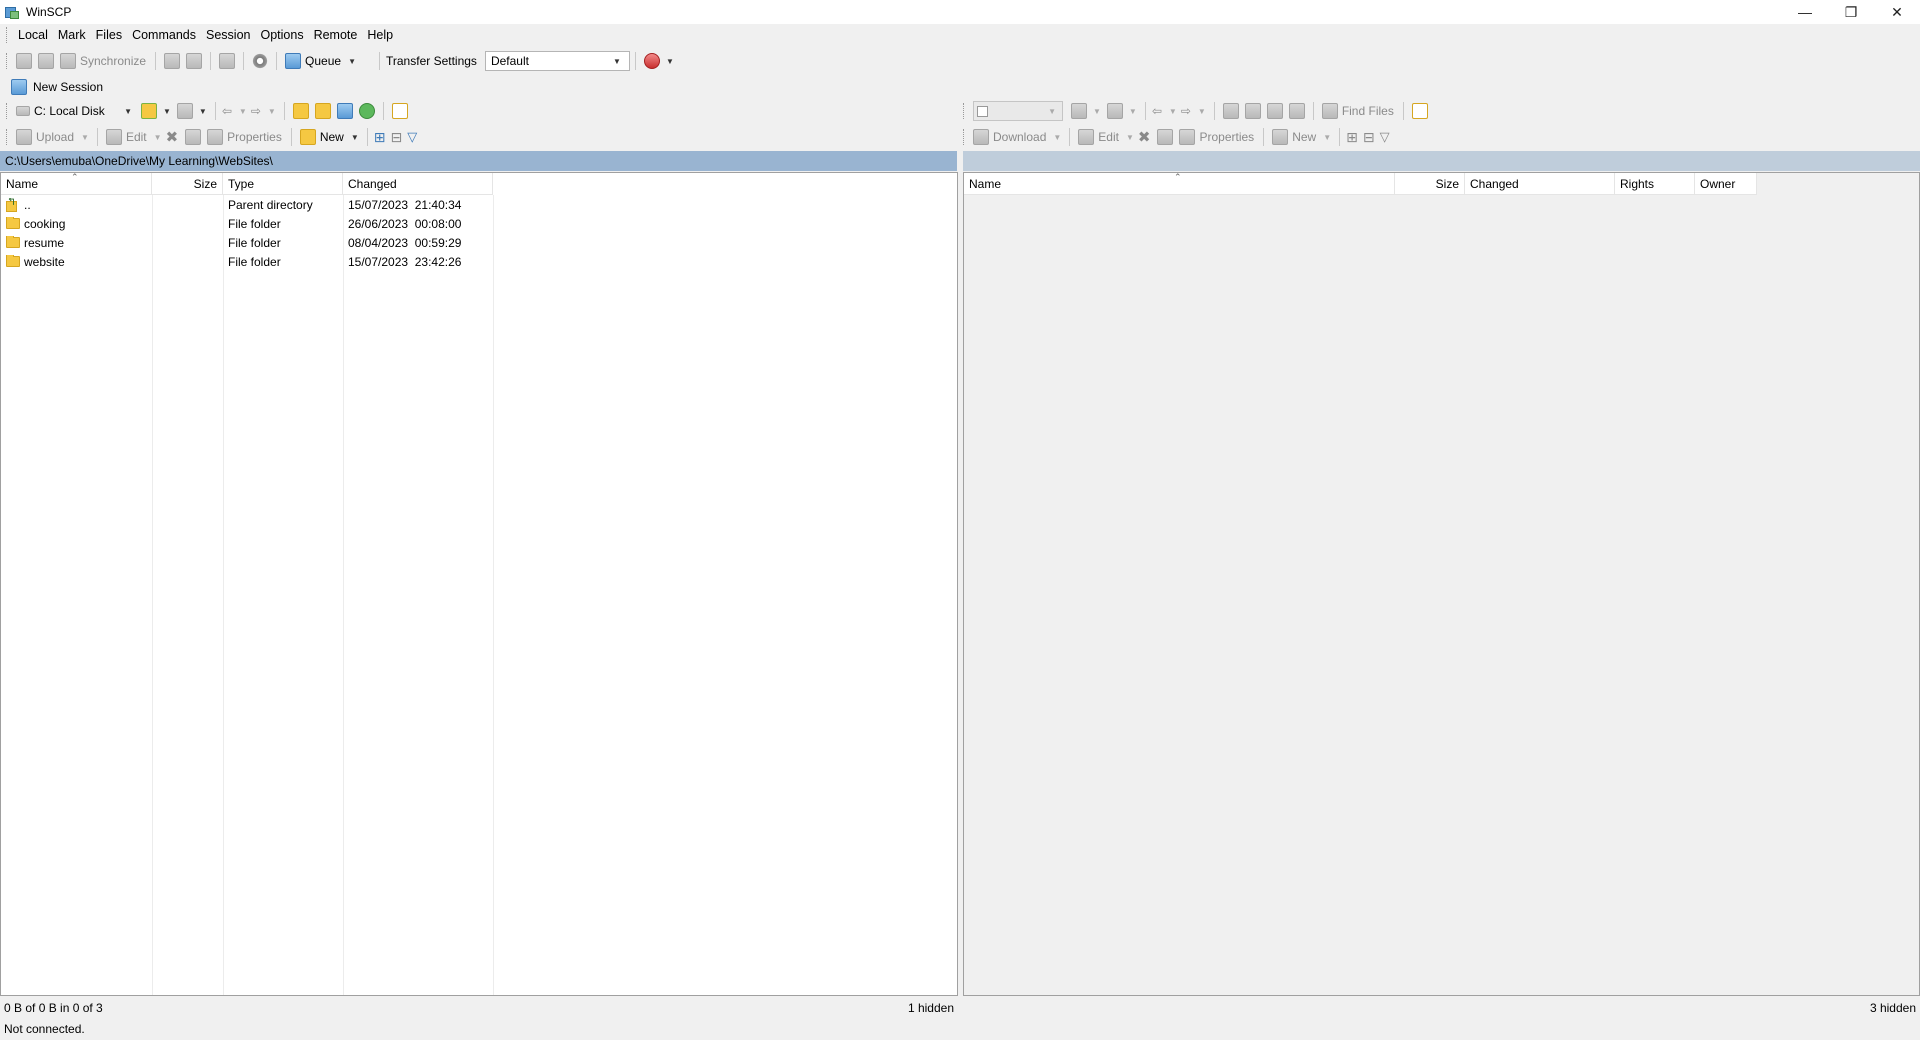  What do you see at coordinates (1230, 111) in the screenshot?
I see `remote-parent-directory-icon` at bounding box center [1230, 111].